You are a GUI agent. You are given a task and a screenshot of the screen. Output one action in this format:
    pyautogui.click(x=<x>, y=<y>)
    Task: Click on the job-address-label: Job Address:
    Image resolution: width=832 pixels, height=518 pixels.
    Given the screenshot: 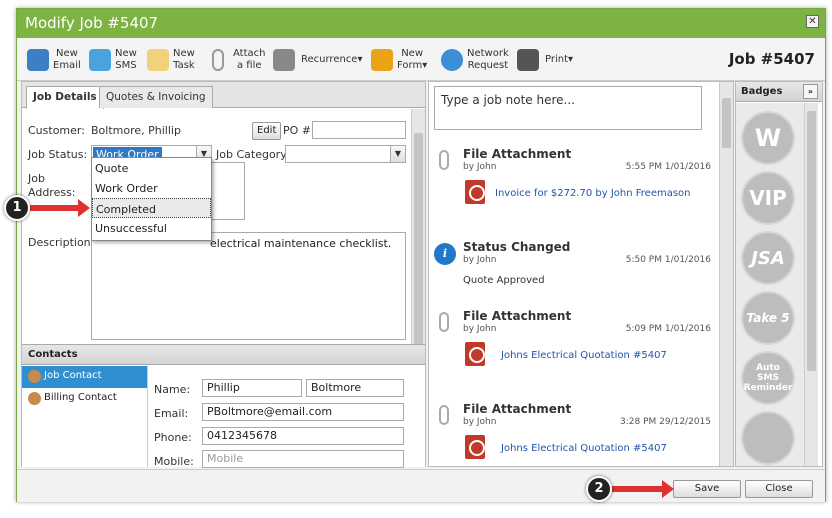 What is the action you would take?
    pyautogui.click(x=52, y=186)
    